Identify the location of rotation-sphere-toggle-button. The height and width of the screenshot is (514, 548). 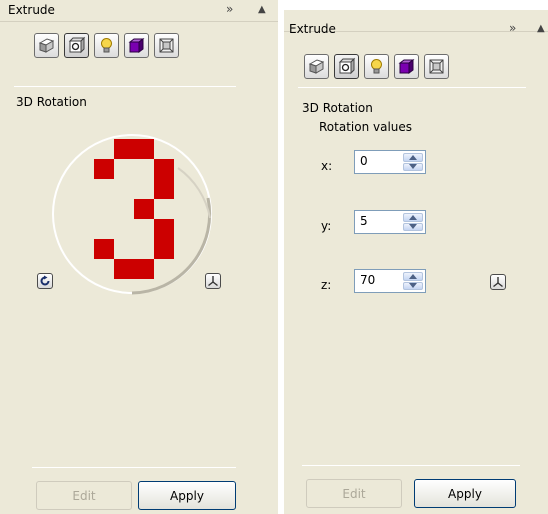
(498, 282).